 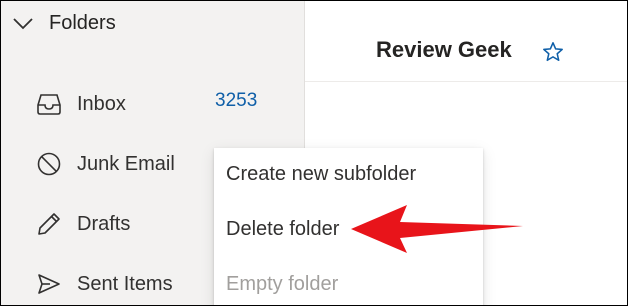 I want to click on folder-title: Review Geek, so click(x=444, y=49).